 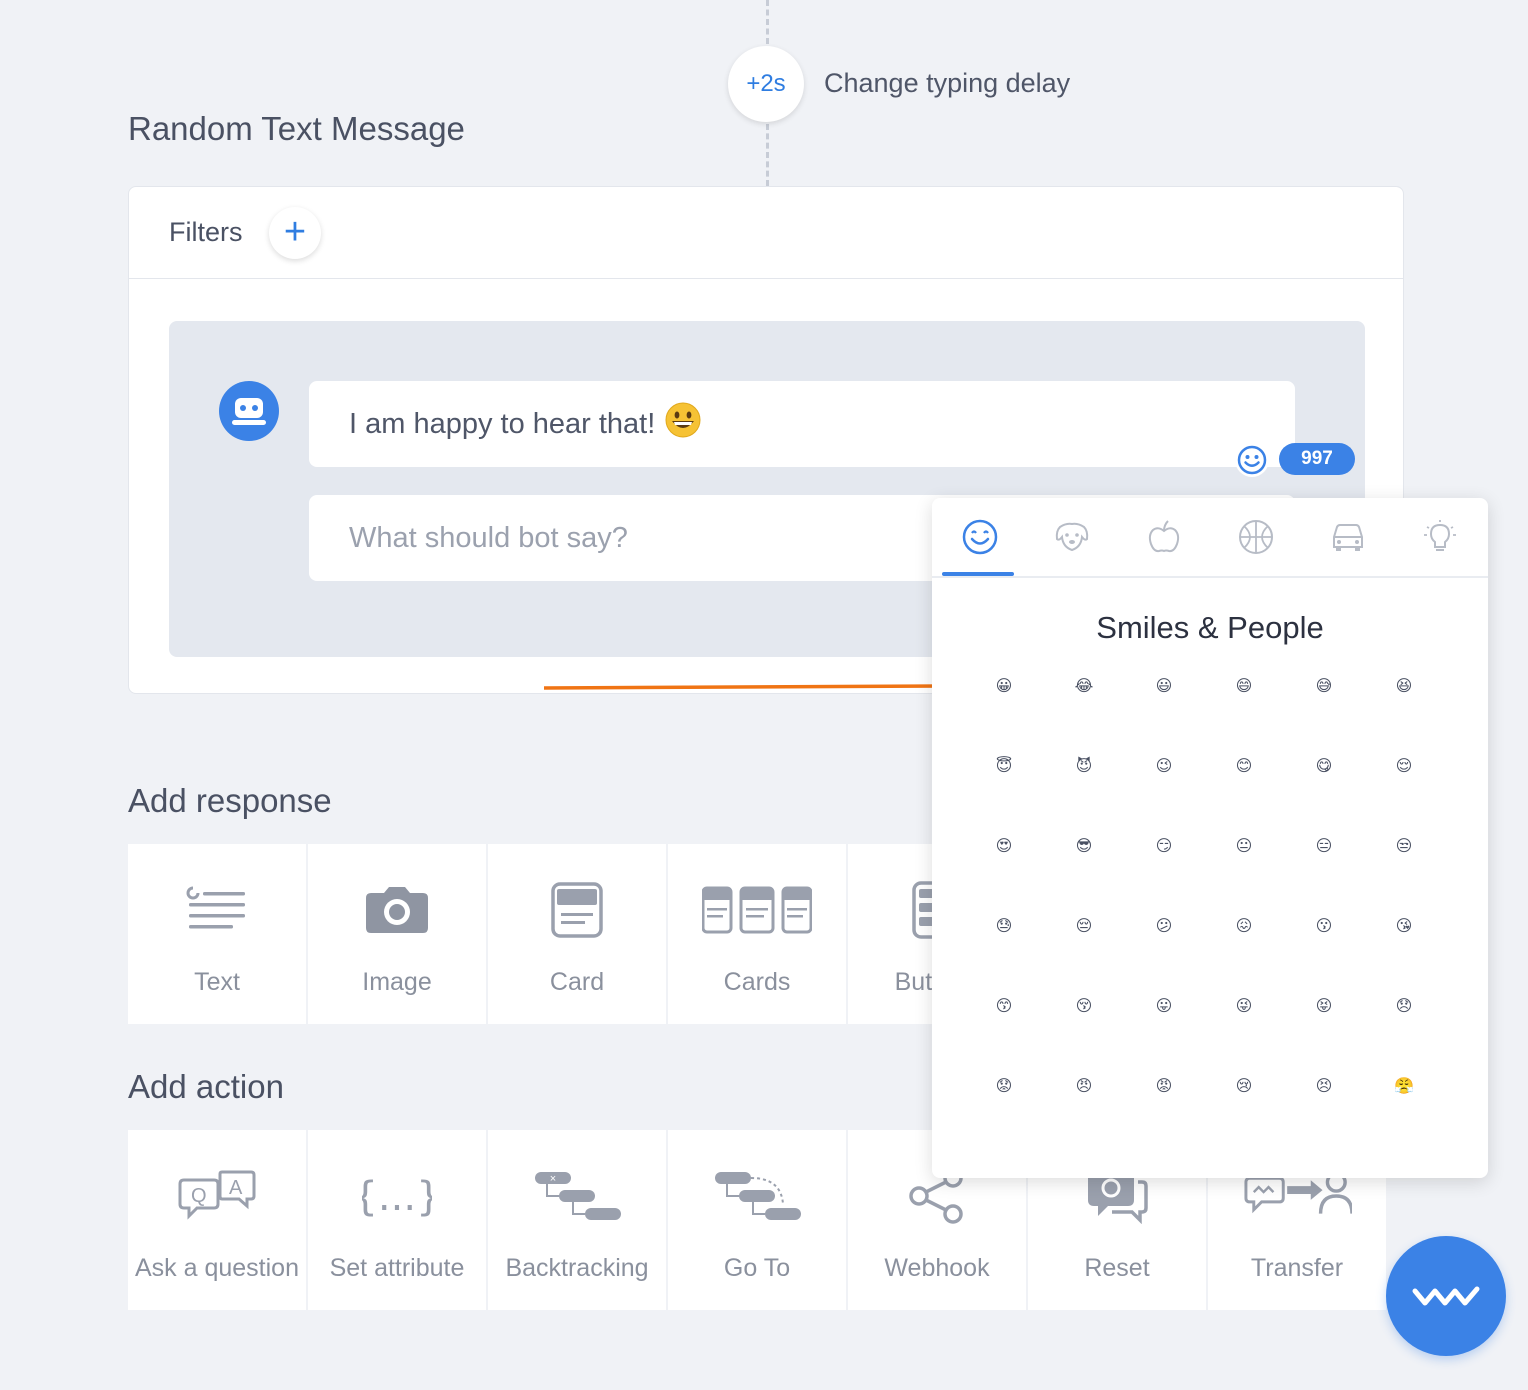 I want to click on emoji-category-tabs, so click(x=1210, y=538).